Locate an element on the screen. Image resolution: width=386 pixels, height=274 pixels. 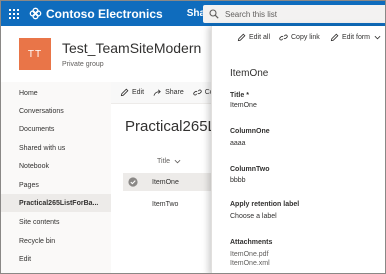
site-privacy-label: Private group is located at coordinates (83, 64).